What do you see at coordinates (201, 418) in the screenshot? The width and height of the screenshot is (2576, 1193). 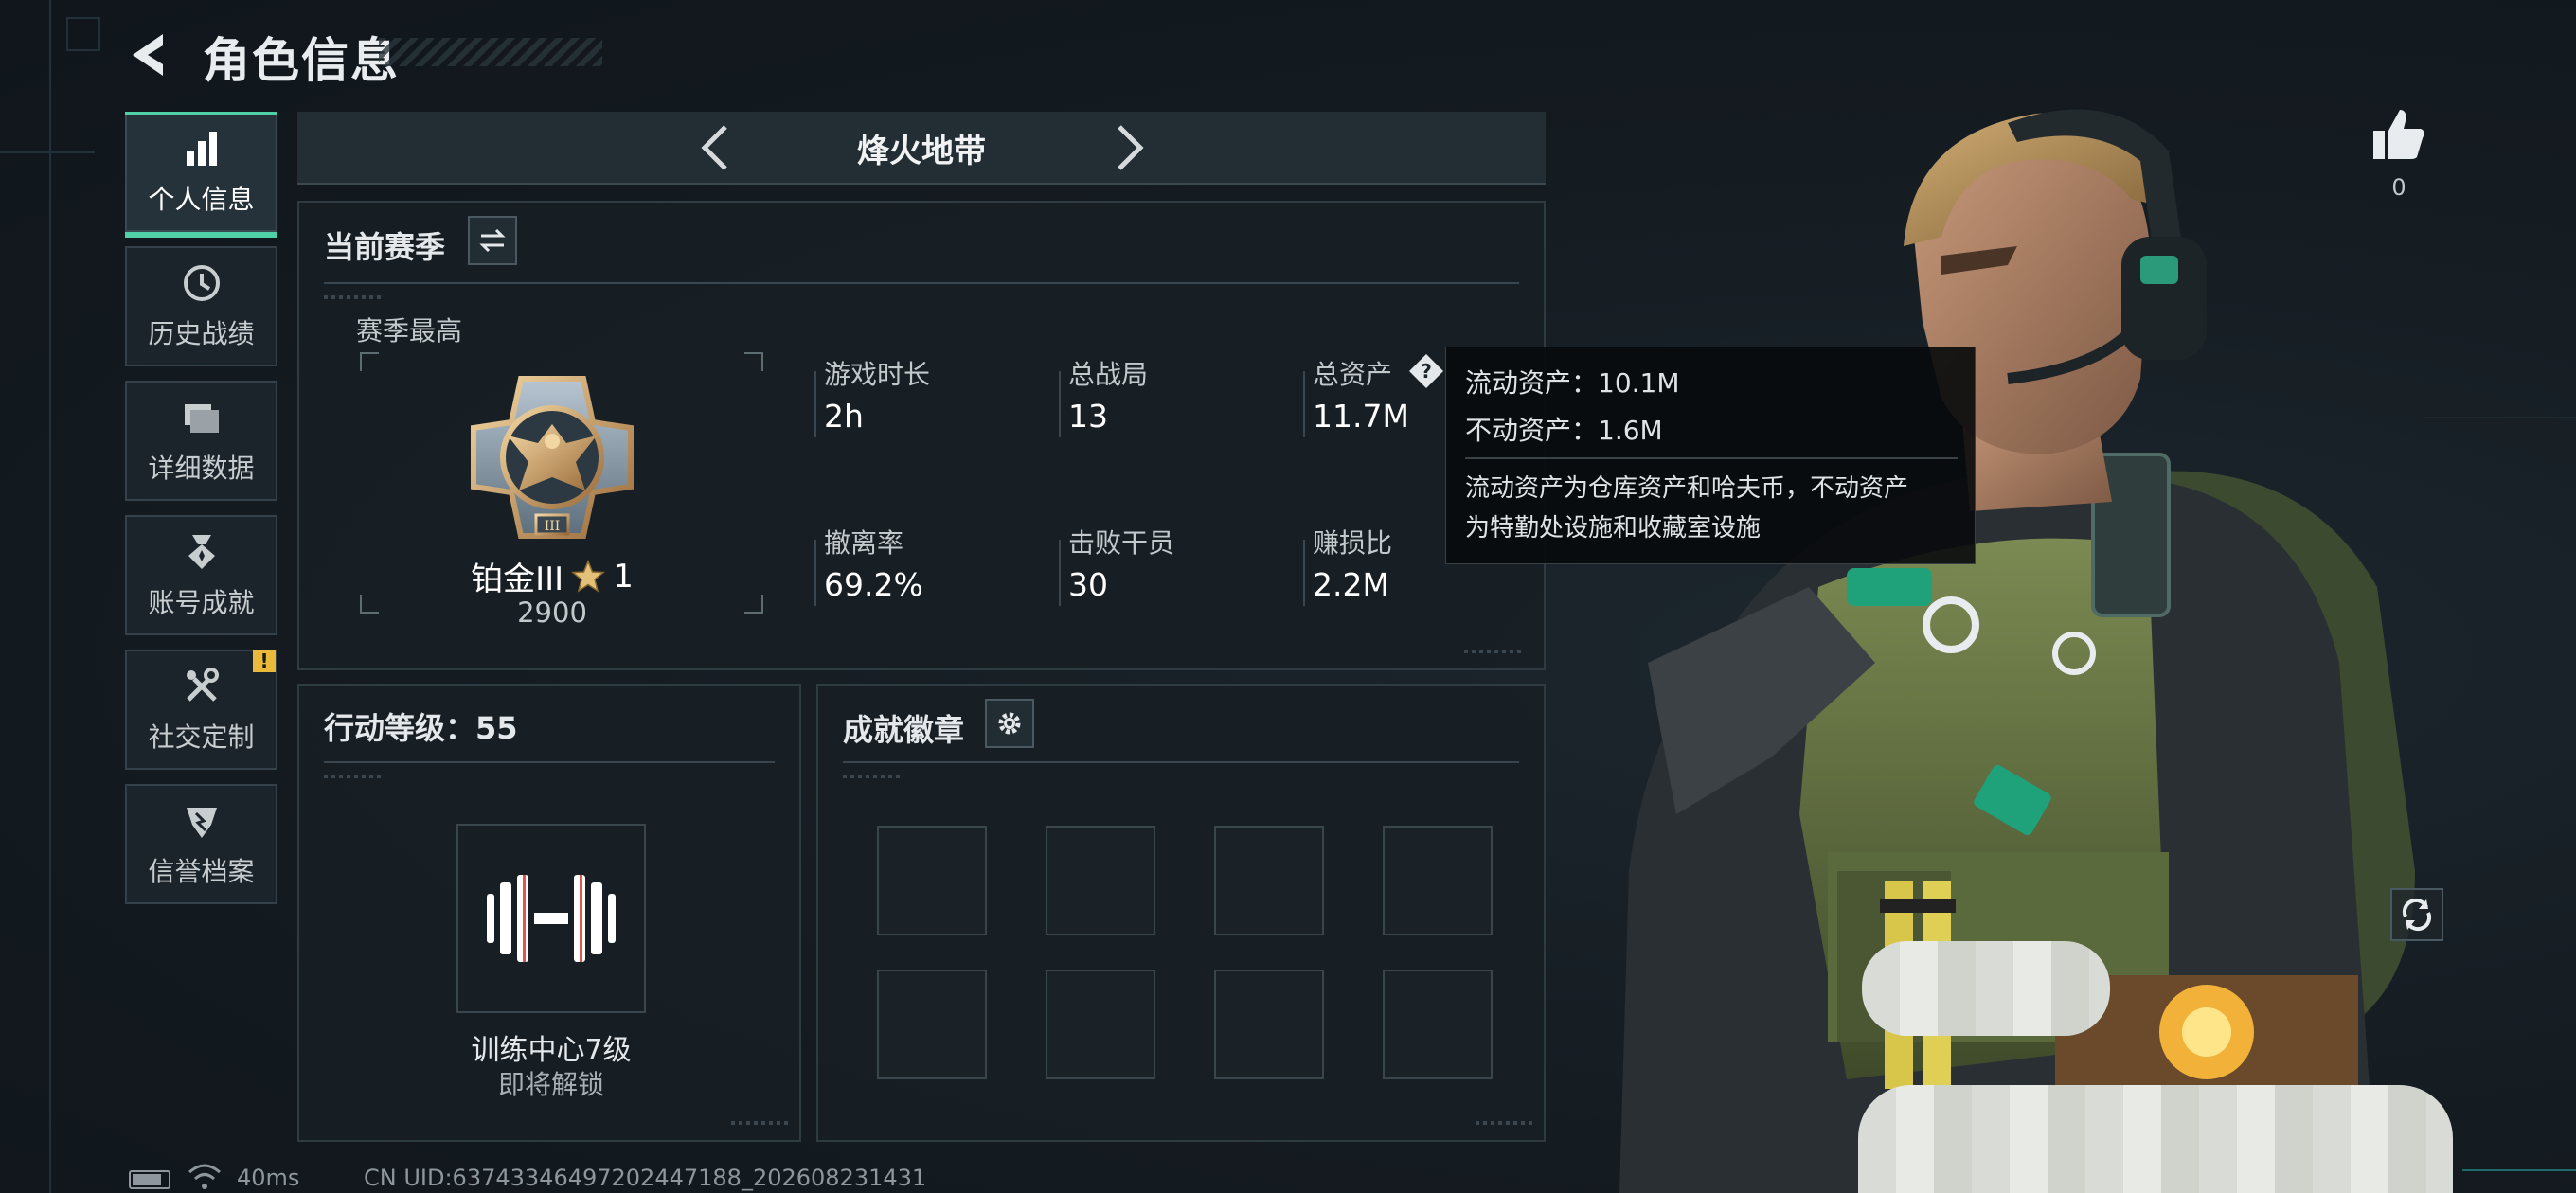 I see `folder-icon` at bounding box center [201, 418].